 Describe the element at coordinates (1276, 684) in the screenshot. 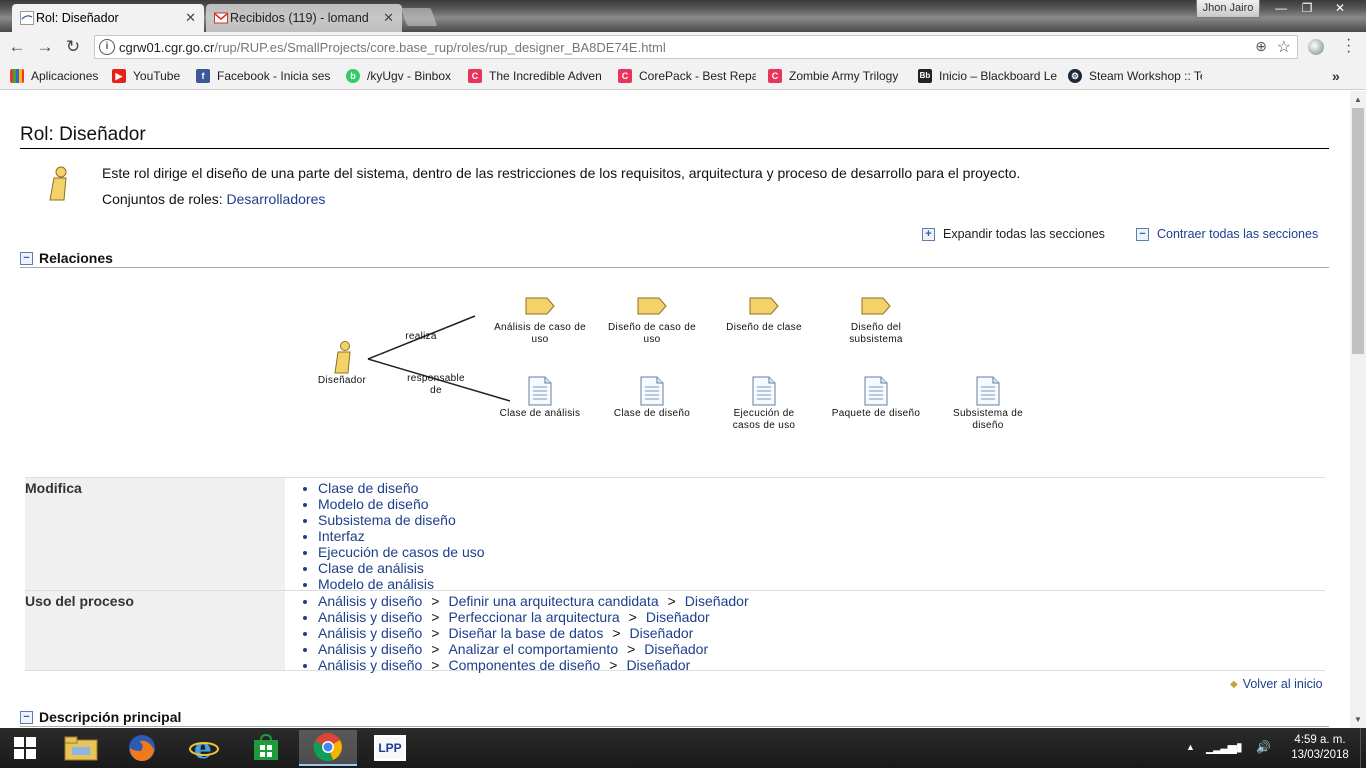

I see `back-to-top-link: ◆ Volver al inicio` at that location.